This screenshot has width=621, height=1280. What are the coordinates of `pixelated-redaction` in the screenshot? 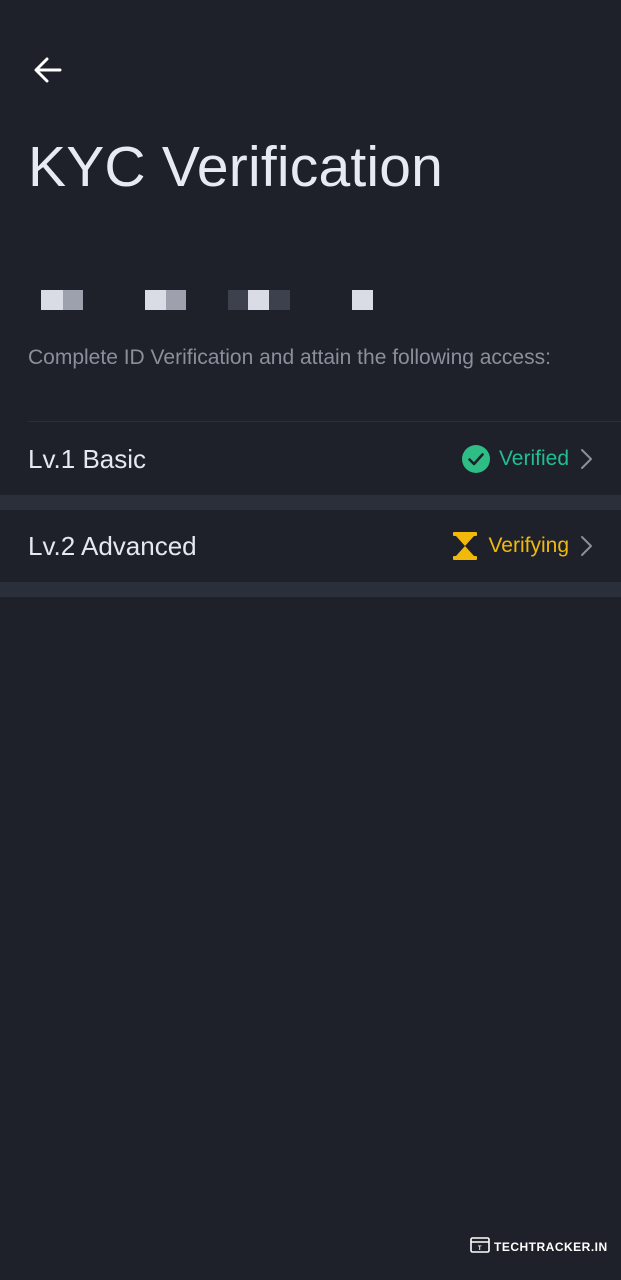 It's located at (310, 300).